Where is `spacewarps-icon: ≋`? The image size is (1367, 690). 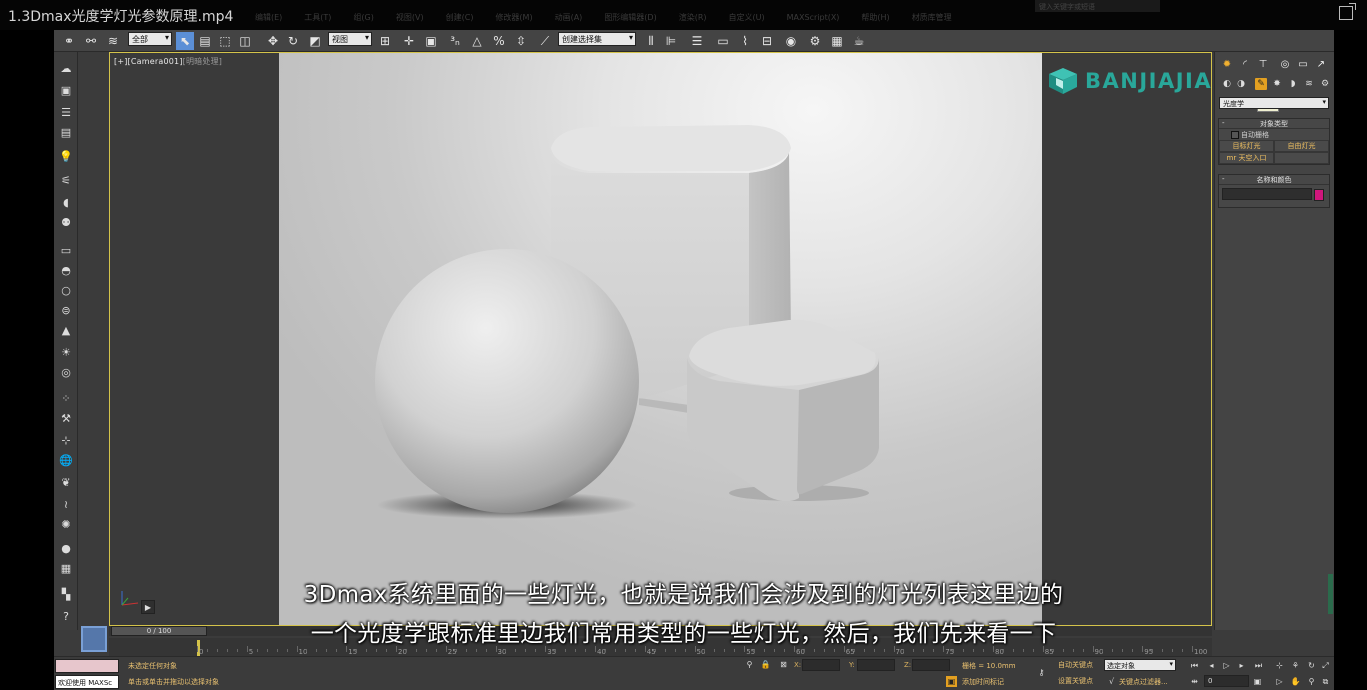
spacewarps-icon: ≋ is located at coordinates (1309, 84).